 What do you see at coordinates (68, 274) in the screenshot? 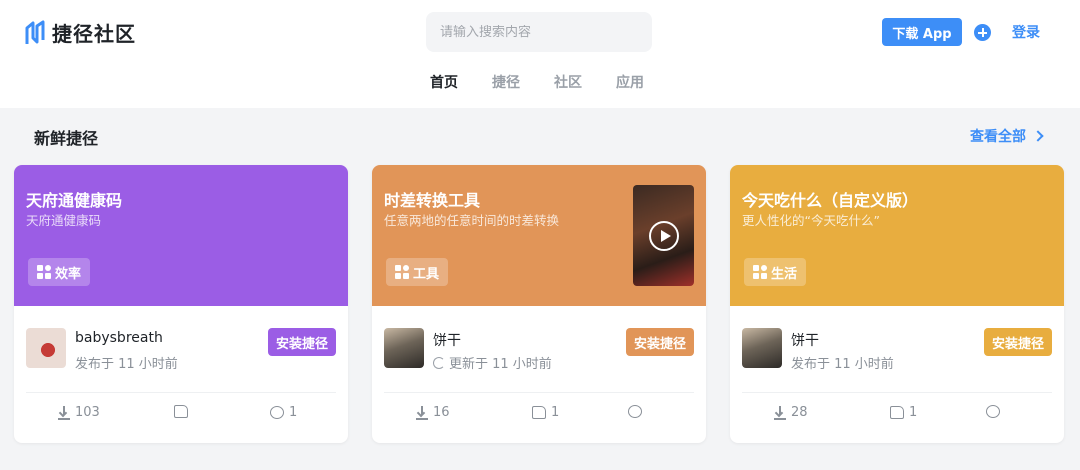
I see `category-label: 效率` at bounding box center [68, 274].